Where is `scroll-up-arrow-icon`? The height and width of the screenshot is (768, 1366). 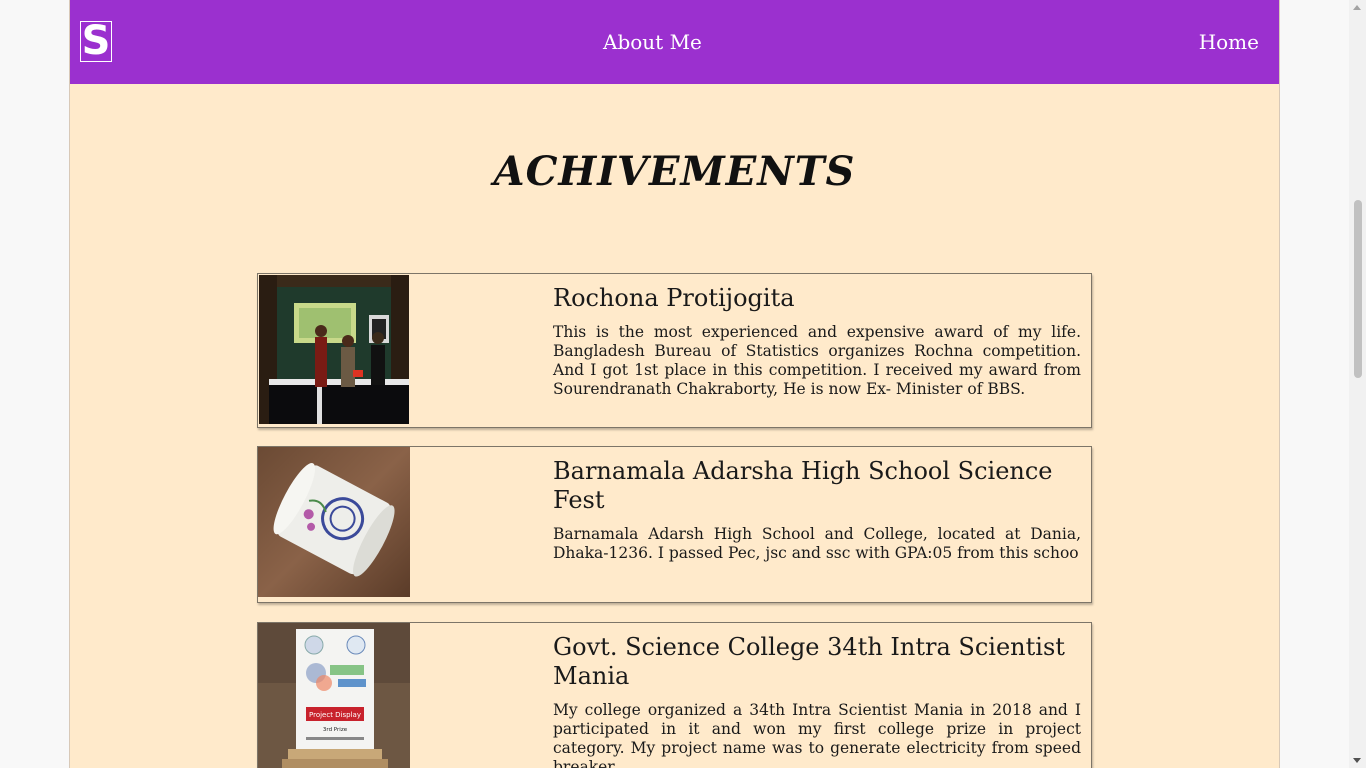 scroll-up-arrow-icon is located at coordinates (1357, 7).